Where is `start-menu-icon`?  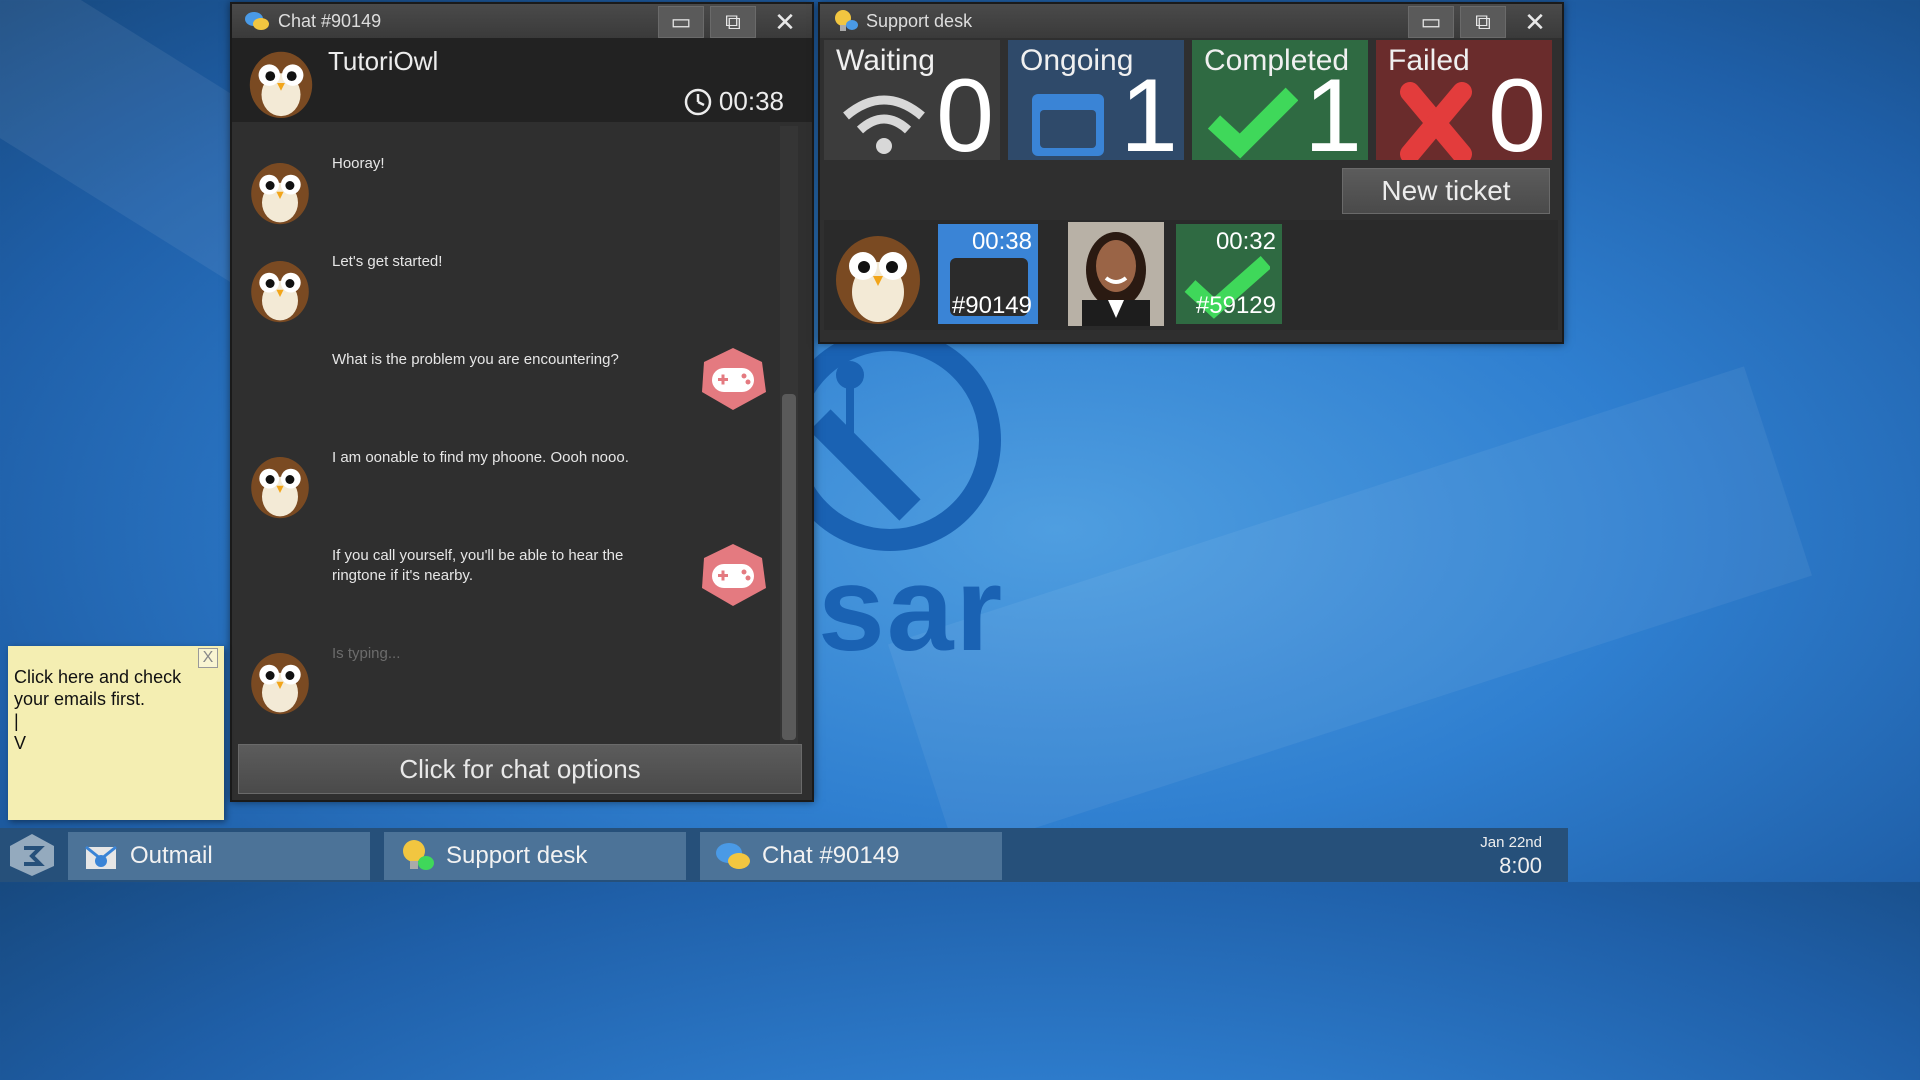 start-menu-icon is located at coordinates (32, 855).